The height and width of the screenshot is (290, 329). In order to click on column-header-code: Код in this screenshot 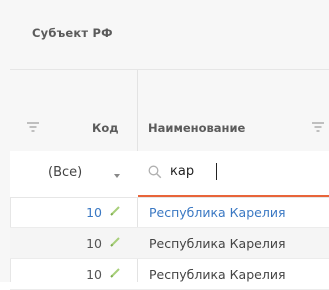, I will do `click(105, 128)`.